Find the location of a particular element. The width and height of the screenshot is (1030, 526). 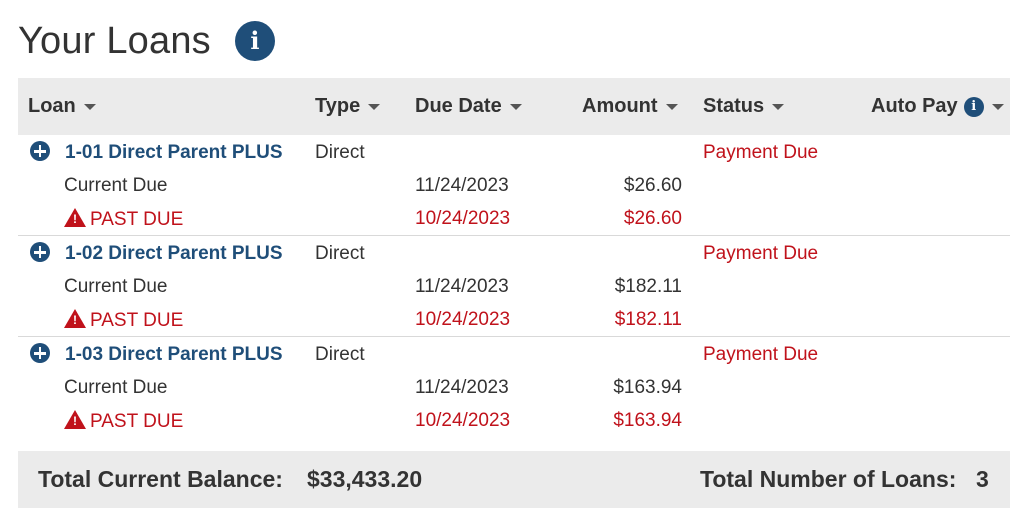

column-status: Status is located at coordinates (744, 106).